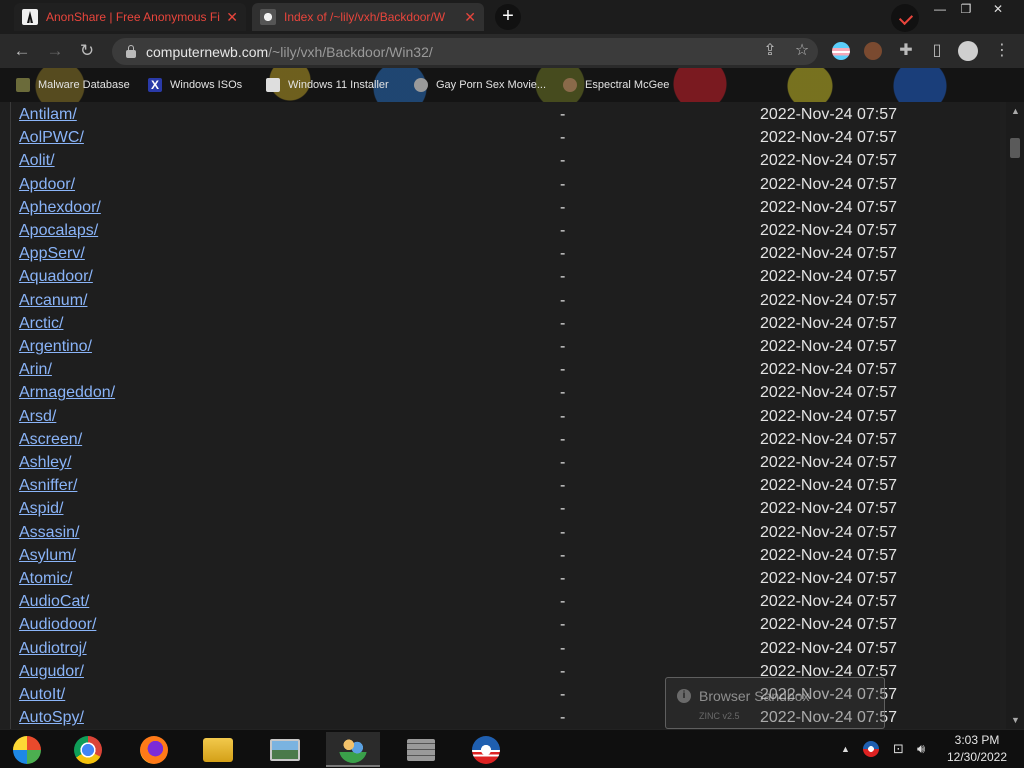 The height and width of the screenshot is (768, 1024). Describe the element at coordinates (906, 51) in the screenshot. I see `extensions-puzzle-icon: ✚` at that location.